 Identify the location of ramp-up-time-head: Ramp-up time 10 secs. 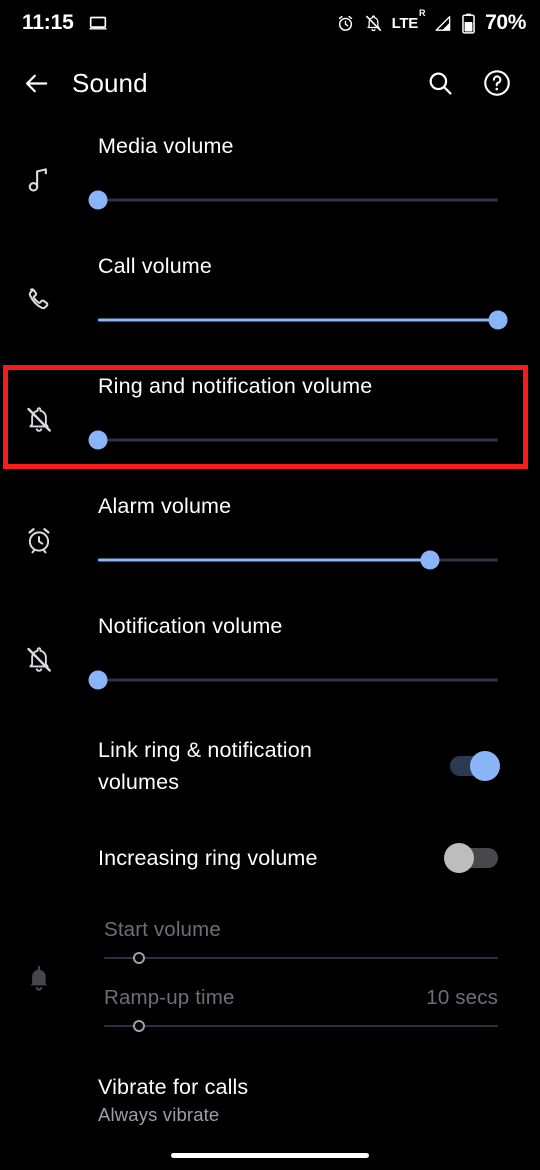
(301, 998).